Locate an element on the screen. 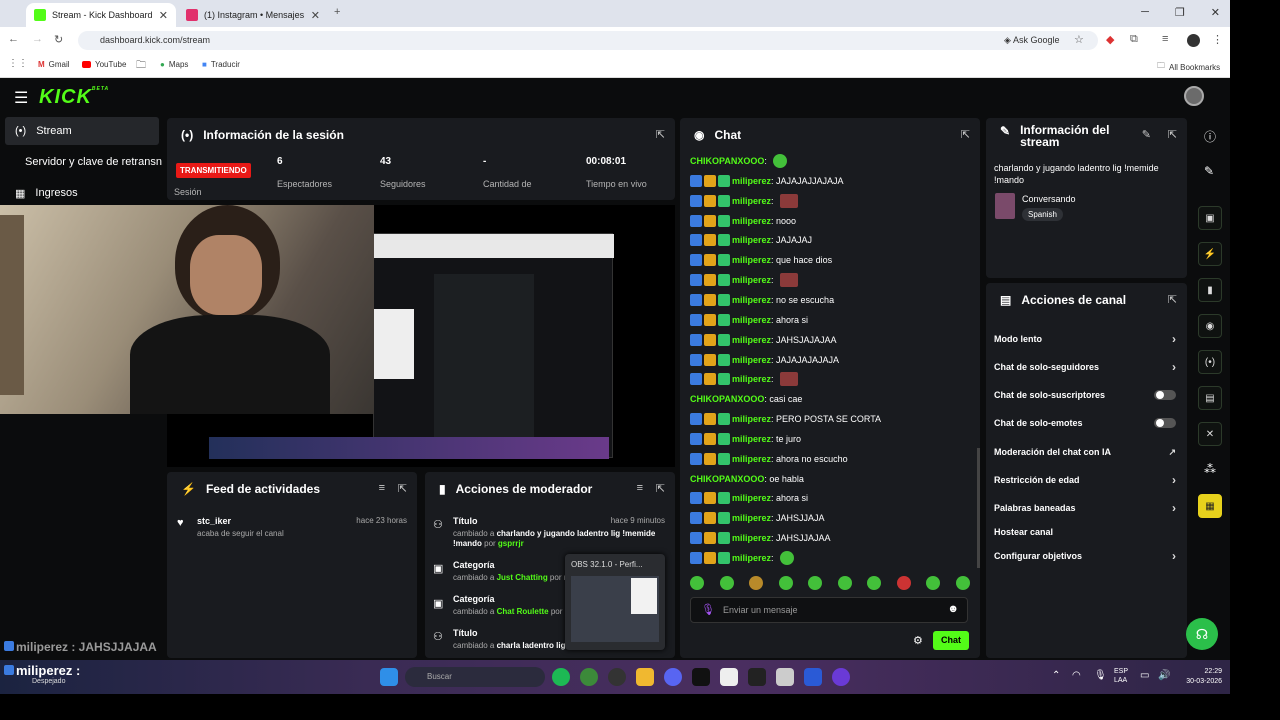  sidebar-item-ingresos: ▦ Ingresos is located at coordinates (82, 193).